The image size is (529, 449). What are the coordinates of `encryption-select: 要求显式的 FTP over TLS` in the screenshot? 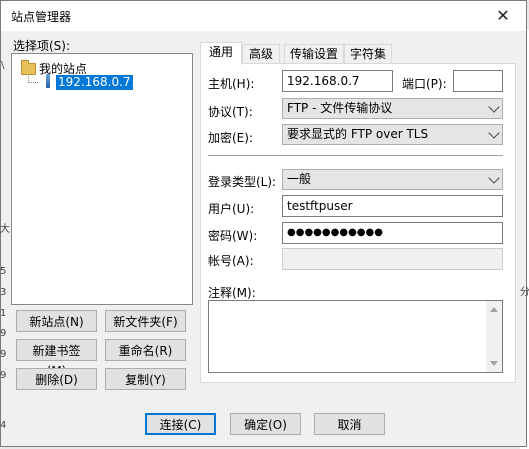 It's located at (392, 134).